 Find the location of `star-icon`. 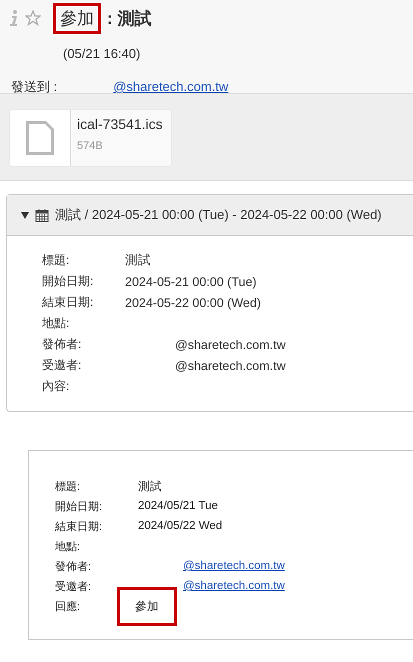

star-icon is located at coordinates (33, 18).